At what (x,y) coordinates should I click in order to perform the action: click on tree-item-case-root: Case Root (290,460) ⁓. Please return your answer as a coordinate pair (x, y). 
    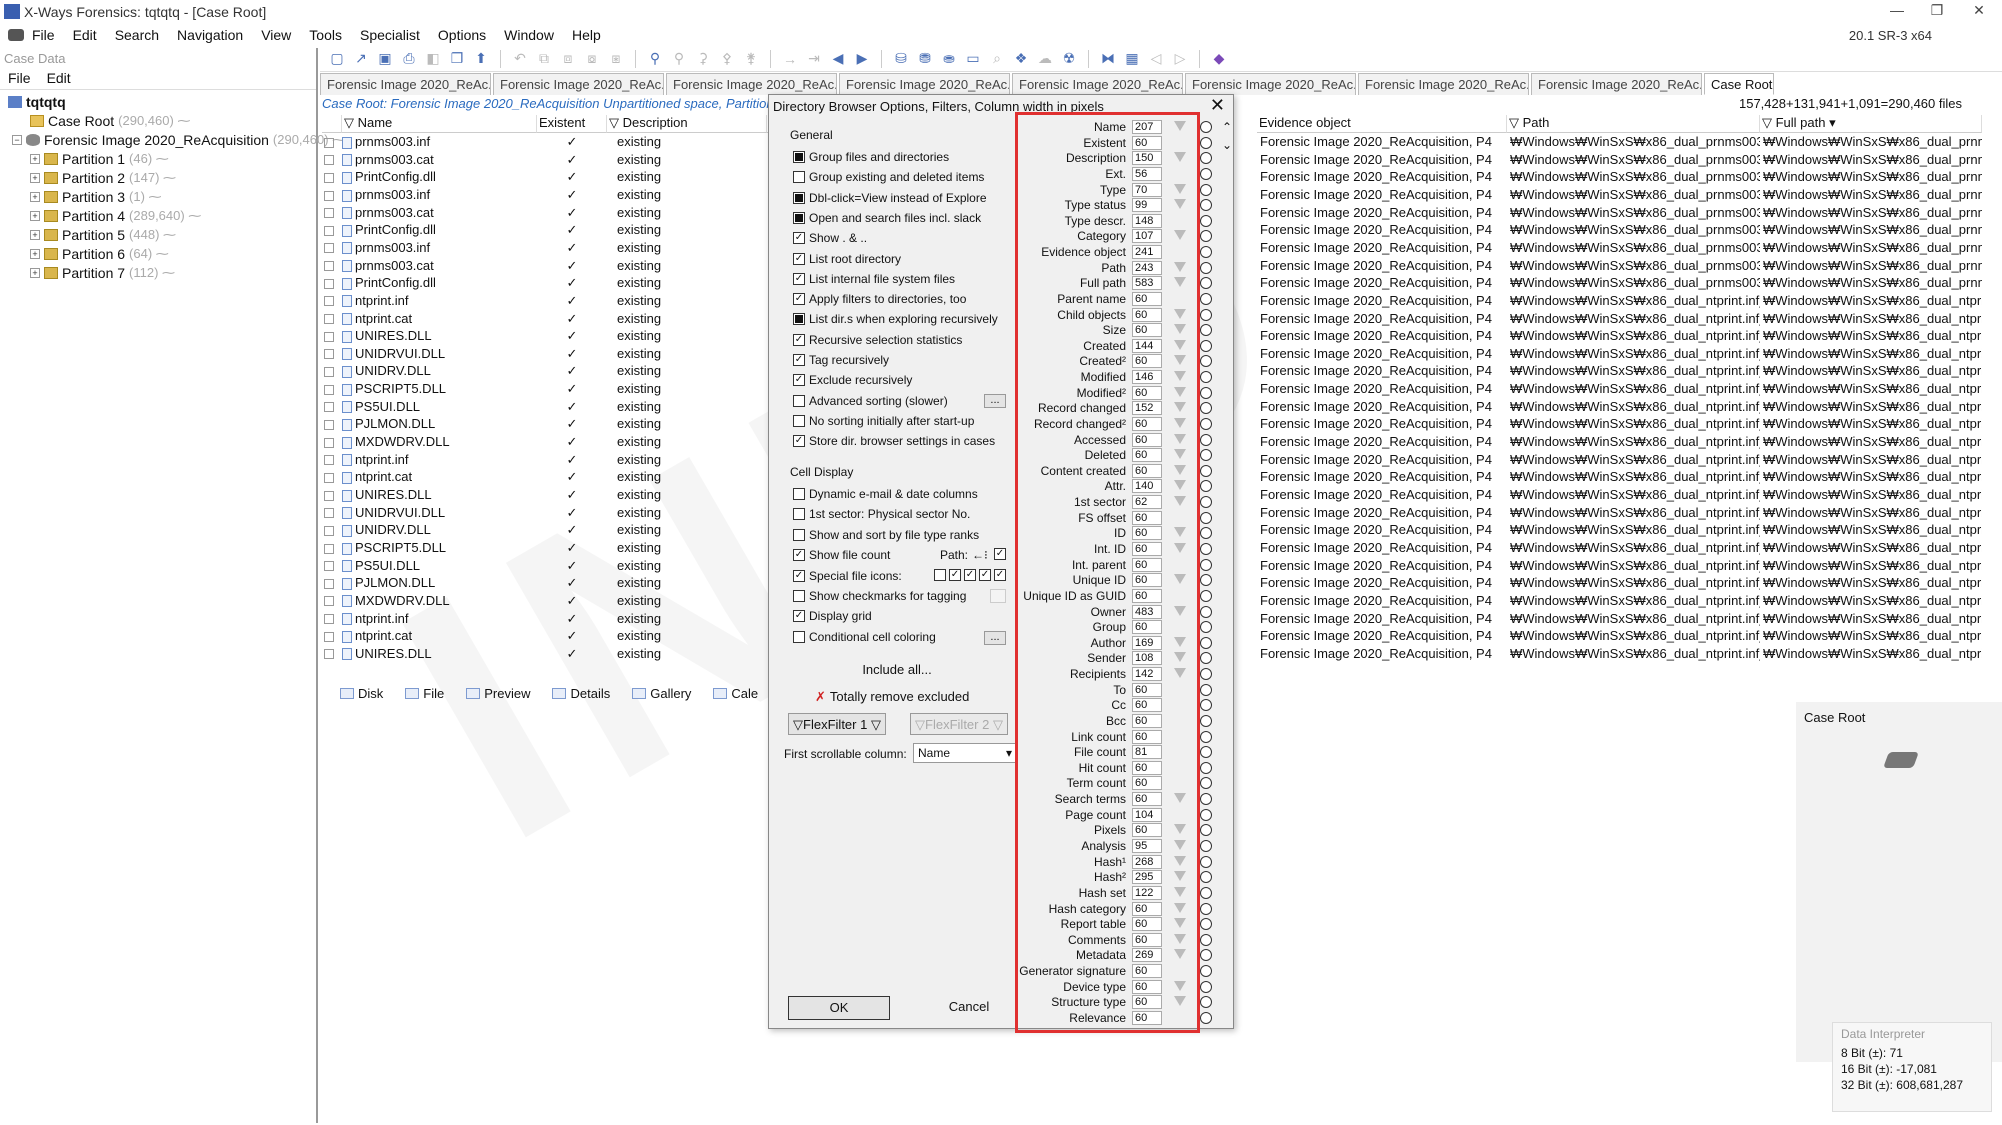
    Looking at the image, I should click on (110, 121).